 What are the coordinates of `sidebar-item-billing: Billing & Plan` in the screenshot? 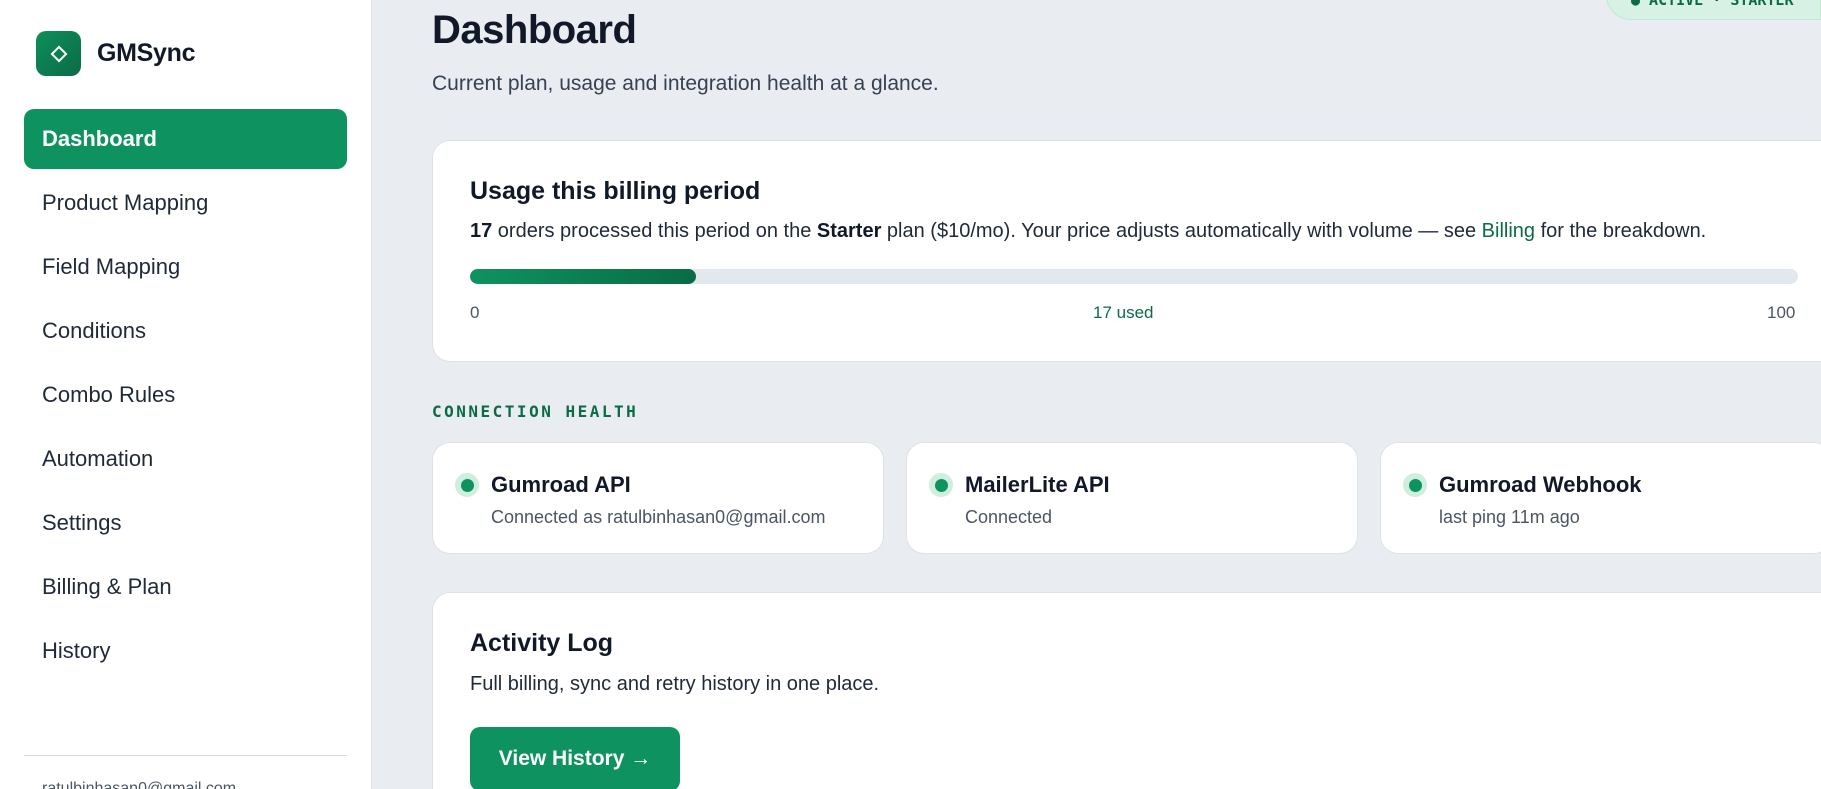 It's located at (185, 587).